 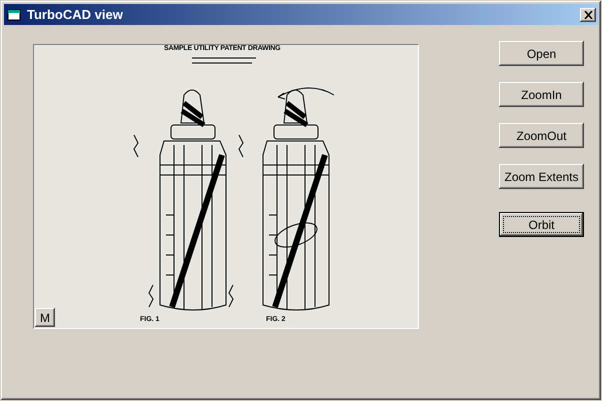 What do you see at coordinates (541, 53) in the screenshot?
I see `toolbar-button: Open` at bounding box center [541, 53].